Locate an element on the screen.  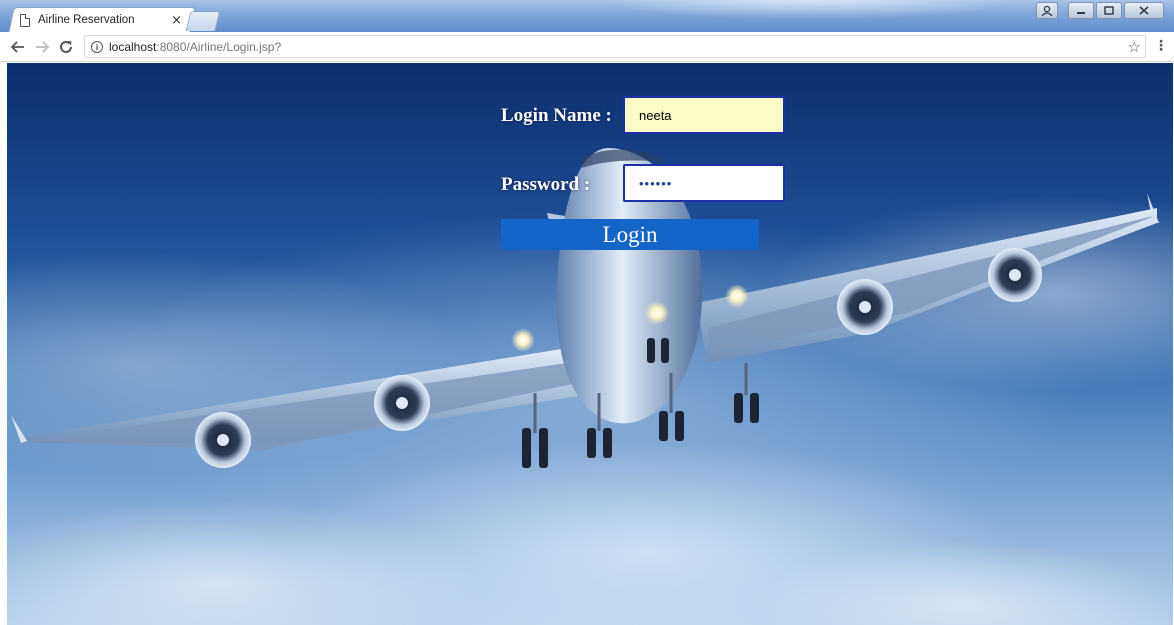
tab-strip: Airline Reservation × is located at coordinates (587, 16).